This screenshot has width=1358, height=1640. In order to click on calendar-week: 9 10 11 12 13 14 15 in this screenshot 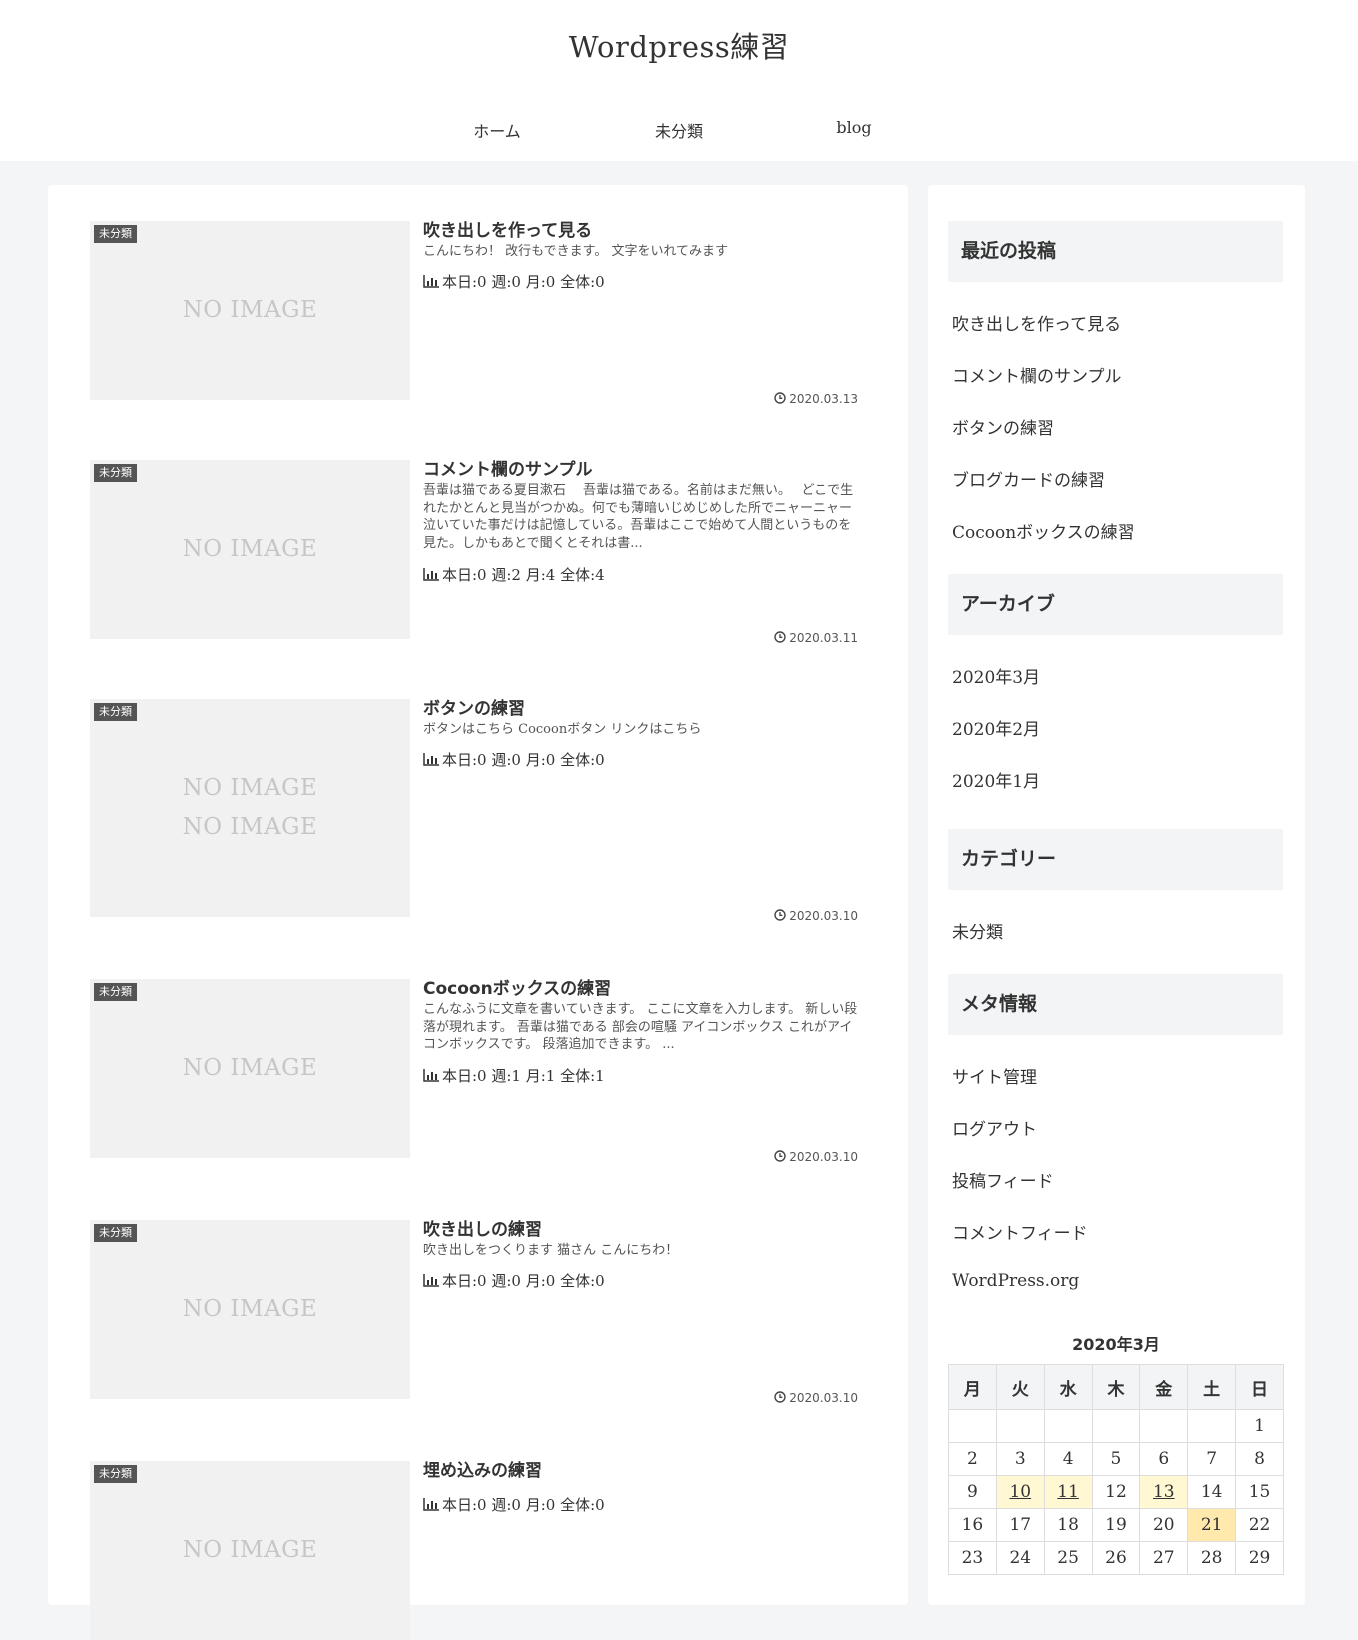, I will do `click(1116, 1492)`.